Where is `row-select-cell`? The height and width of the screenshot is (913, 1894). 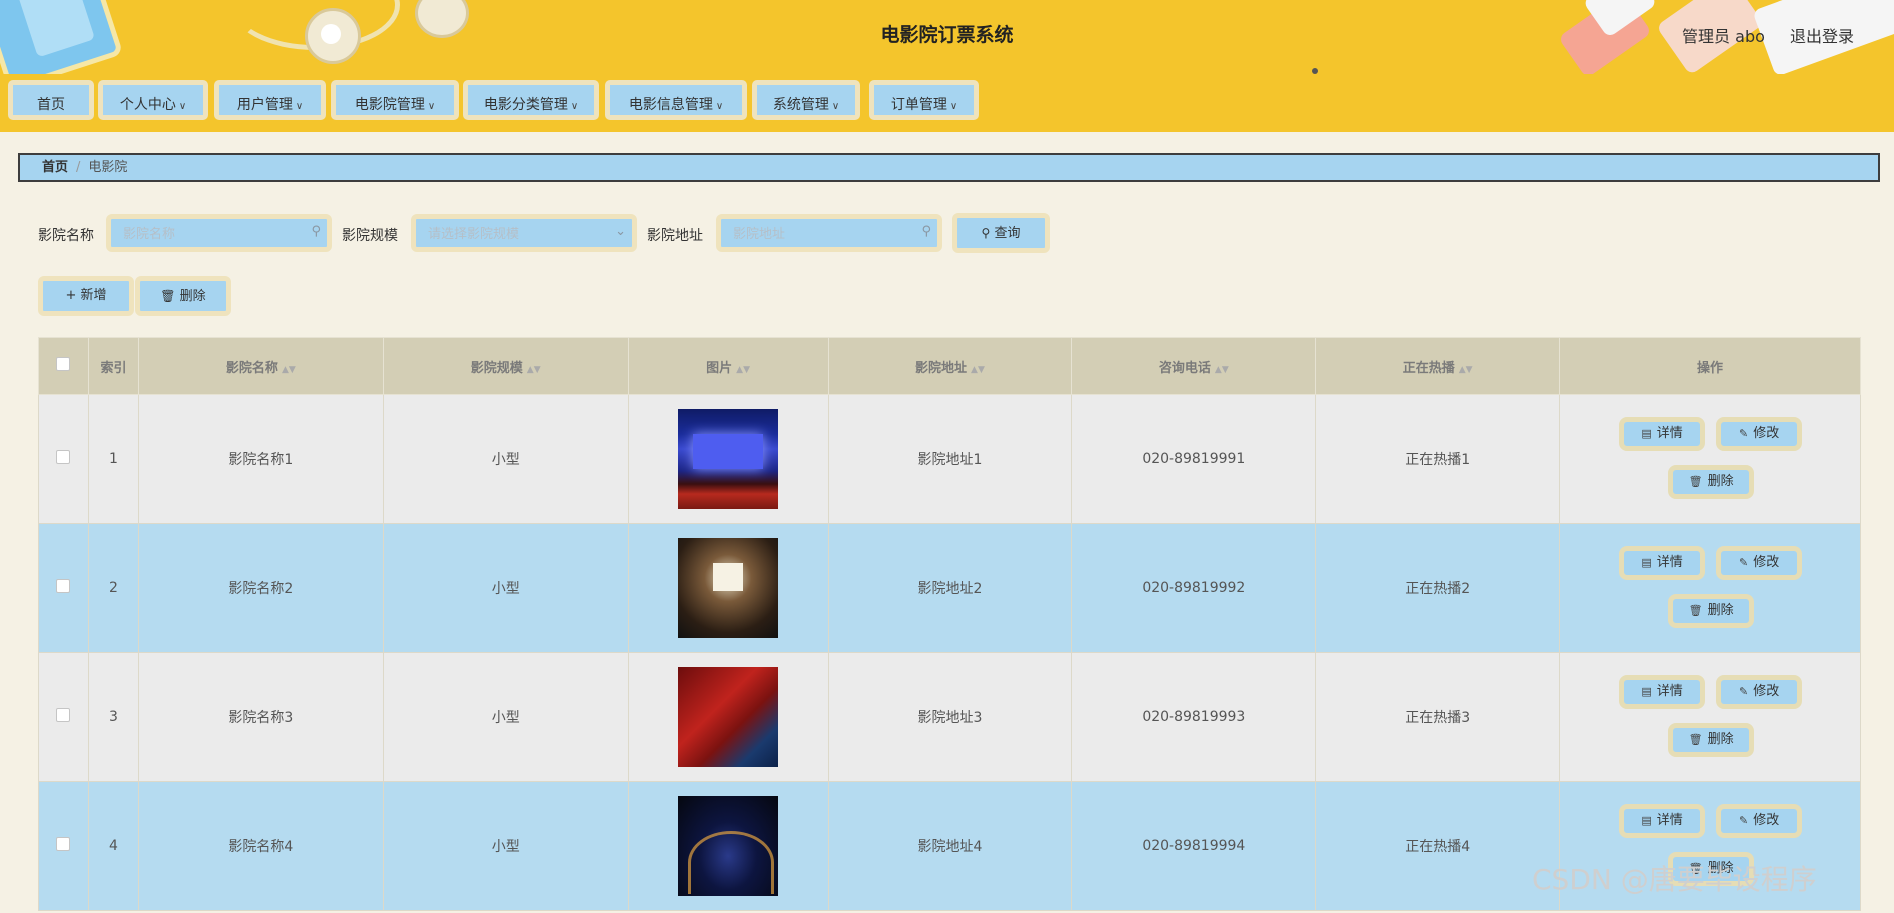 row-select-cell is located at coordinates (63, 588).